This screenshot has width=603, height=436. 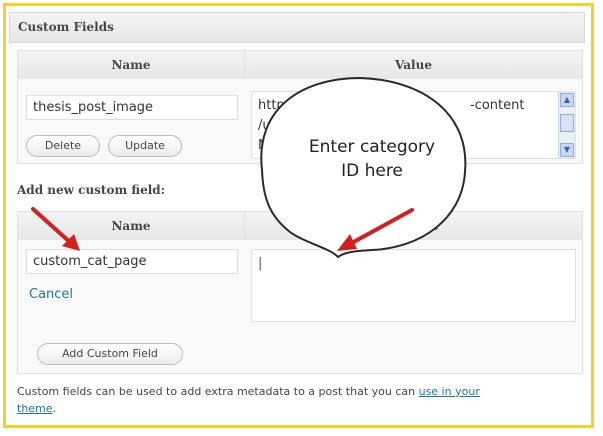 I want to click on update-button: Update, so click(x=145, y=146).